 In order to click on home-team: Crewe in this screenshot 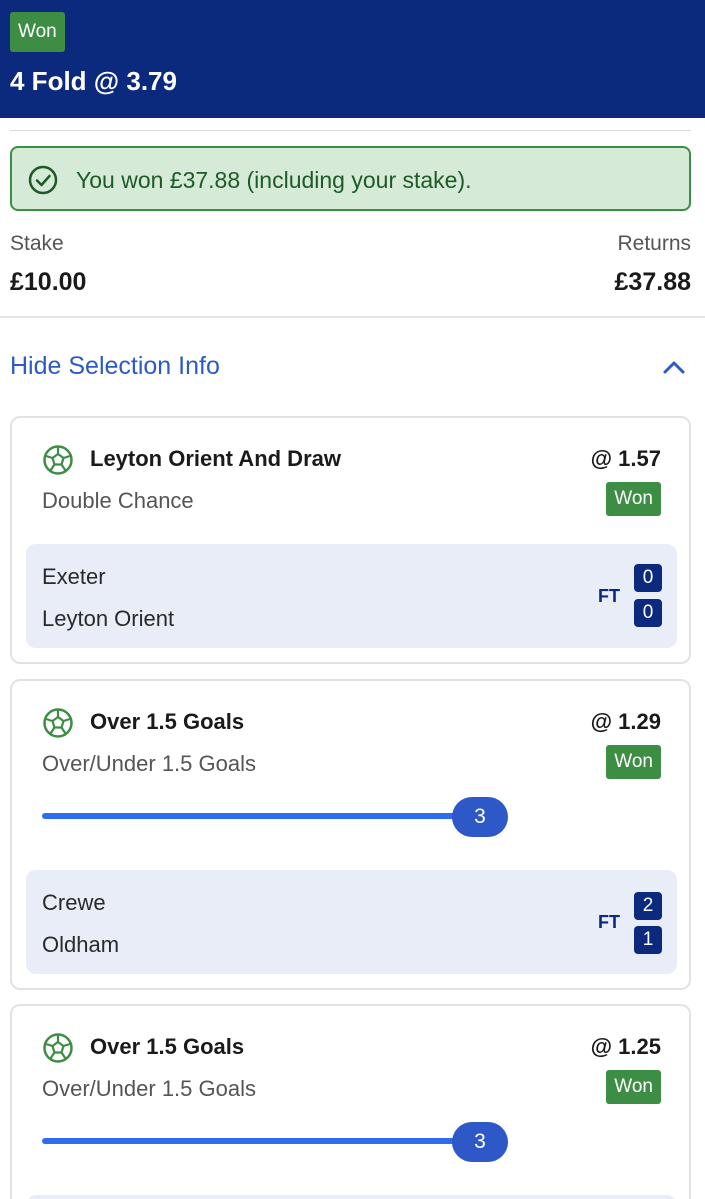, I will do `click(74, 902)`.